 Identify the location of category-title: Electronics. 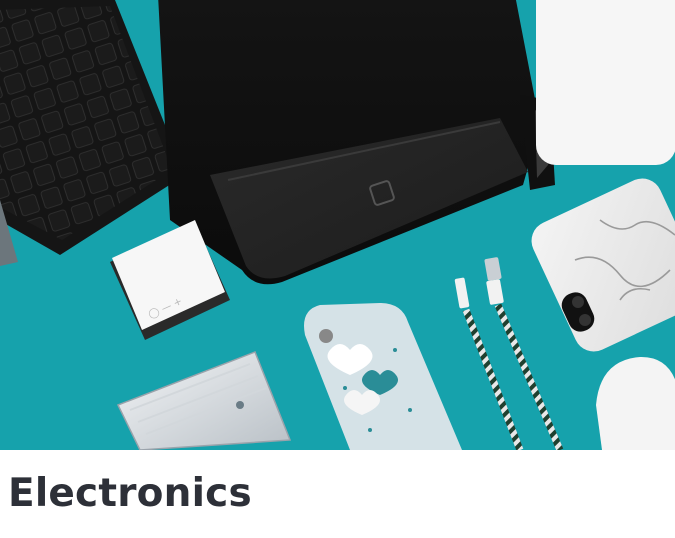
(130, 494).